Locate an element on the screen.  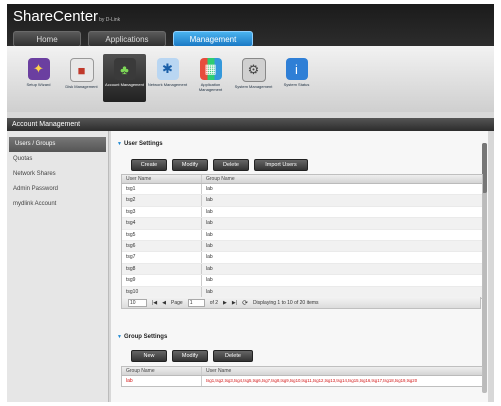
import-users-button: Import Users is located at coordinates (281, 165).